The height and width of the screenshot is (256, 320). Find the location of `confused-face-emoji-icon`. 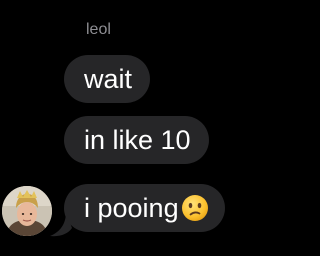

confused-face-emoji-icon is located at coordinates (195, 205).